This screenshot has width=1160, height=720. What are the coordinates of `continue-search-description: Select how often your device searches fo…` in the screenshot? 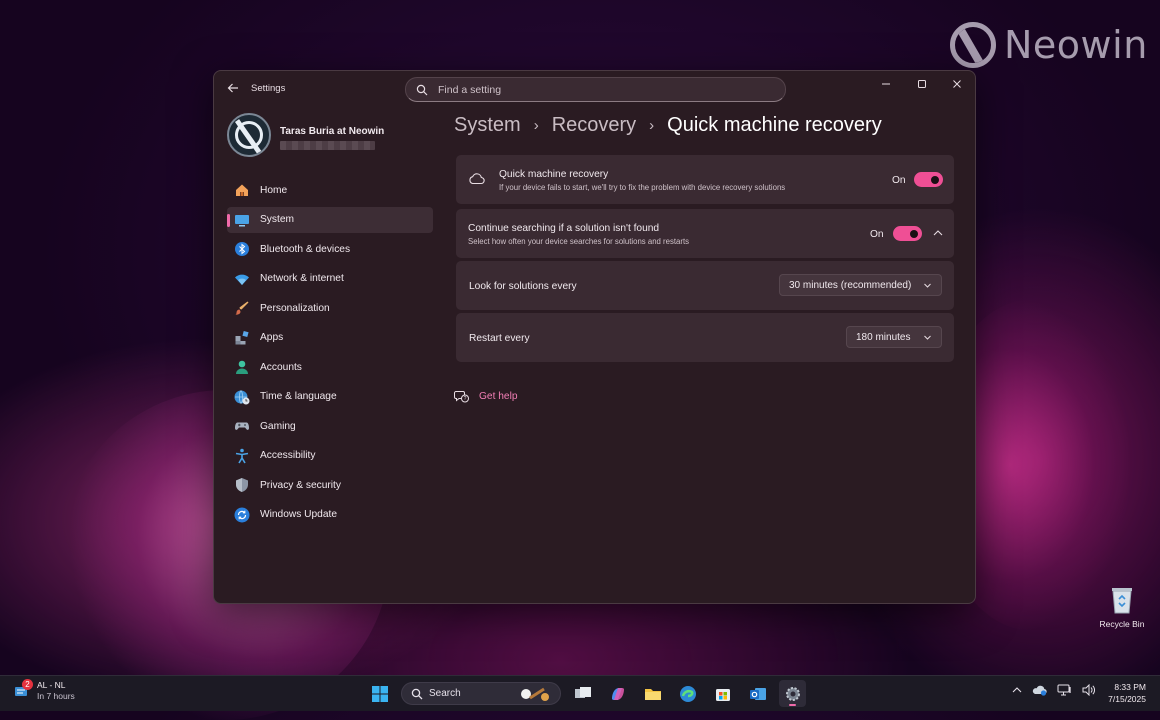 It's located at (579, 241).